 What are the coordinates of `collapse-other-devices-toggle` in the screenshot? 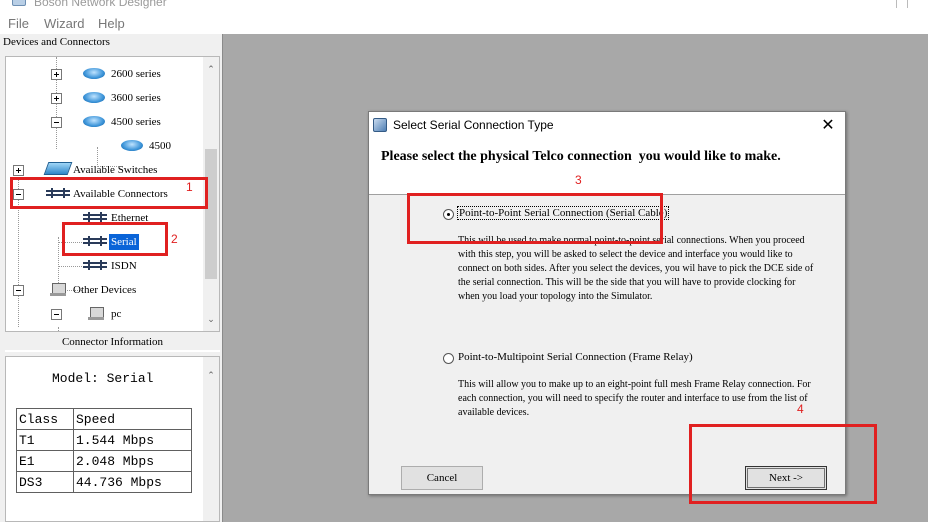 It's located at (18, 290).